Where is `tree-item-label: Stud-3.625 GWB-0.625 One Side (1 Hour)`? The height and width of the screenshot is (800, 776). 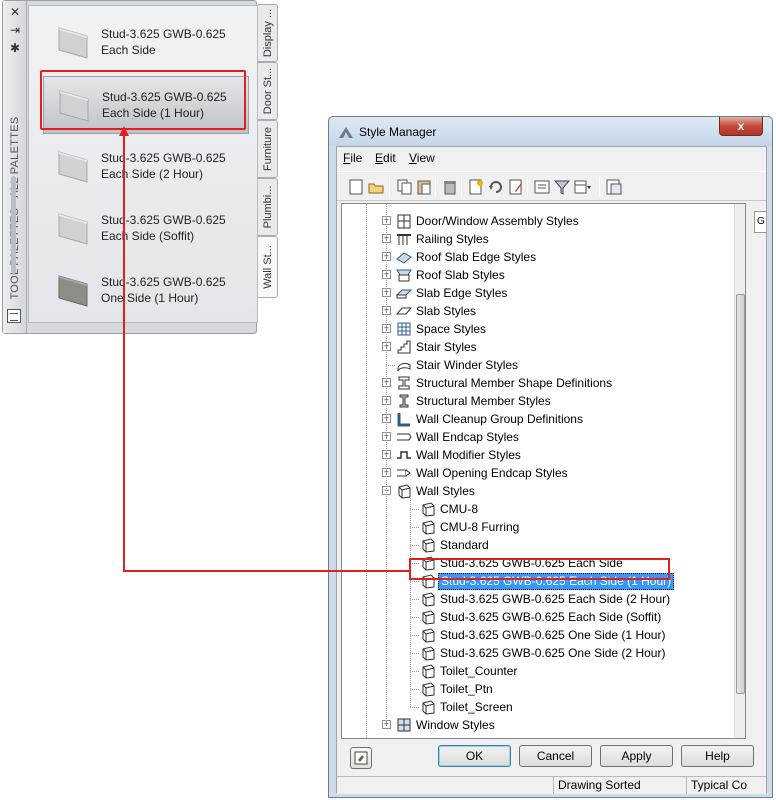
tree-item-label: Stud-3.625 GWB-0.625 One Side (1 Hour) is located at coordinates (553, 635).